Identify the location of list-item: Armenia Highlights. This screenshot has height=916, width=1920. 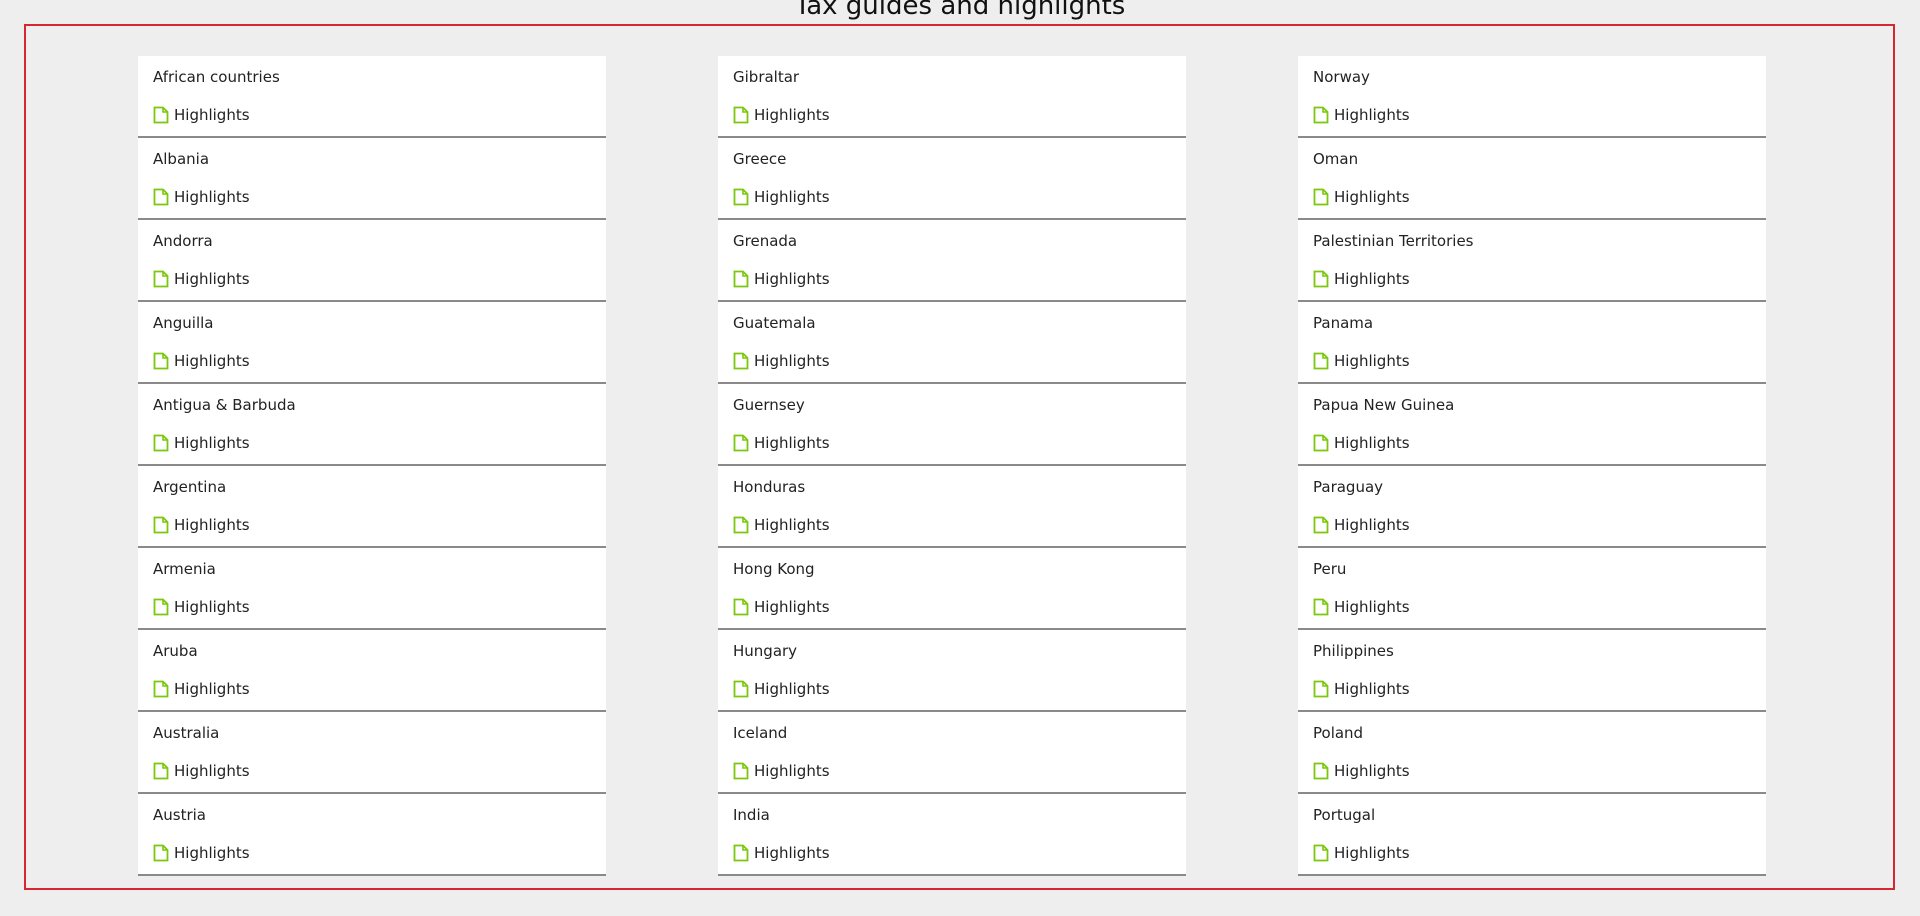
(372, 589).